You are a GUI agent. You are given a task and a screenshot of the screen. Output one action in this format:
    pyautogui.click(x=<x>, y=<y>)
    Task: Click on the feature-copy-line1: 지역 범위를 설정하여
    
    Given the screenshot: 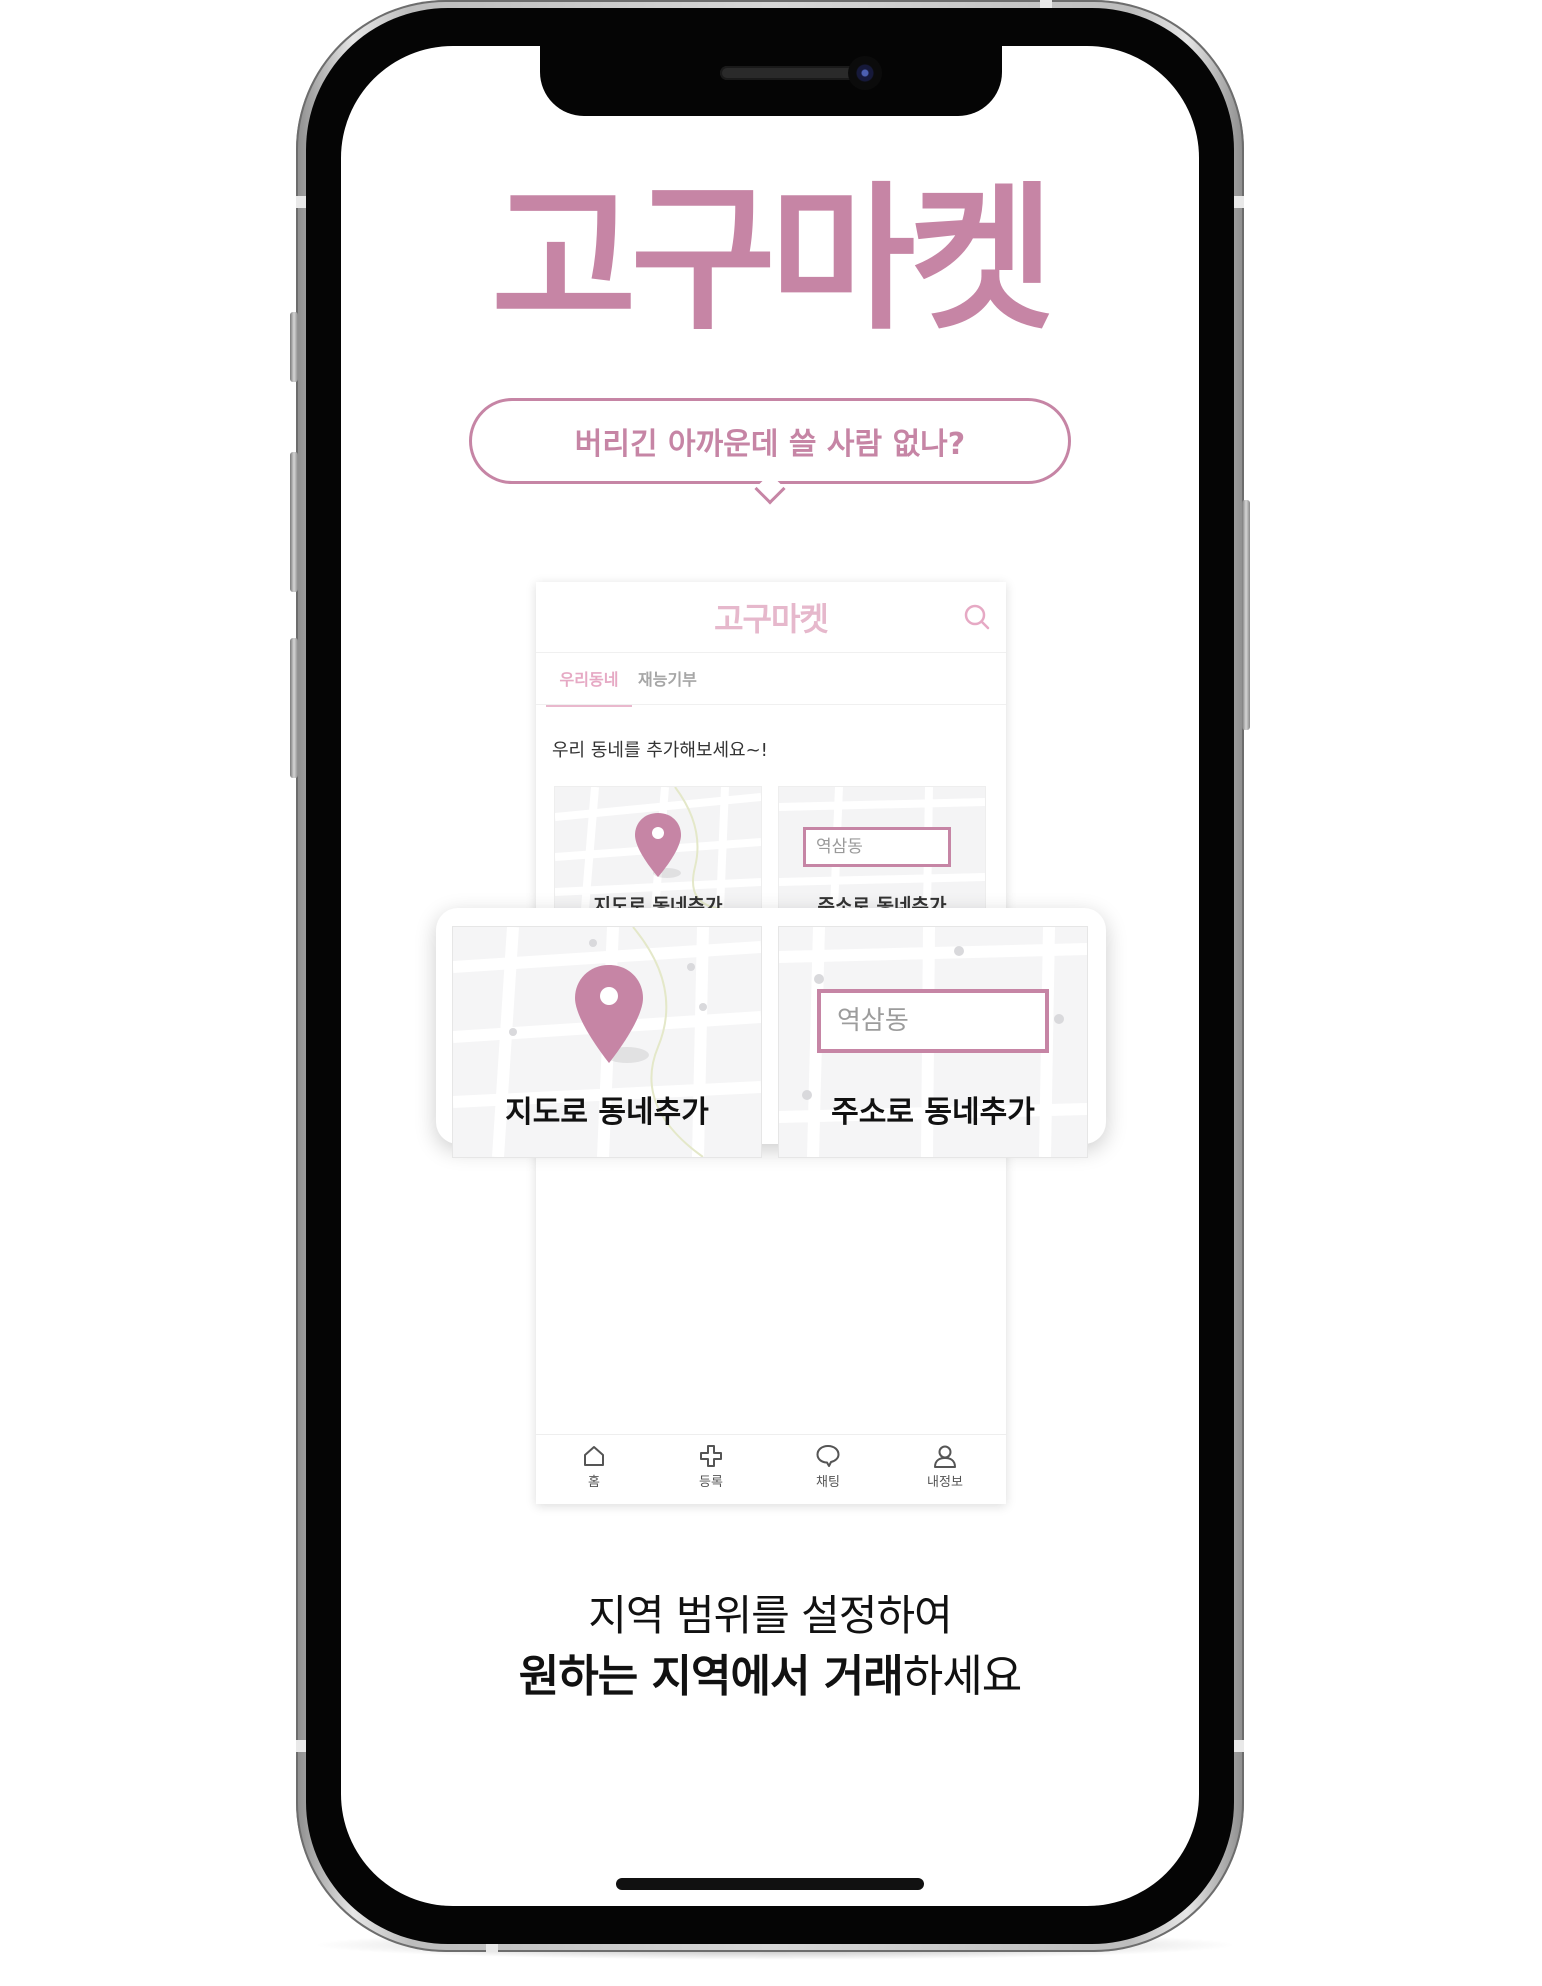 What is the action you would take?
    pyautogui.click(x=770, y=1615)
    